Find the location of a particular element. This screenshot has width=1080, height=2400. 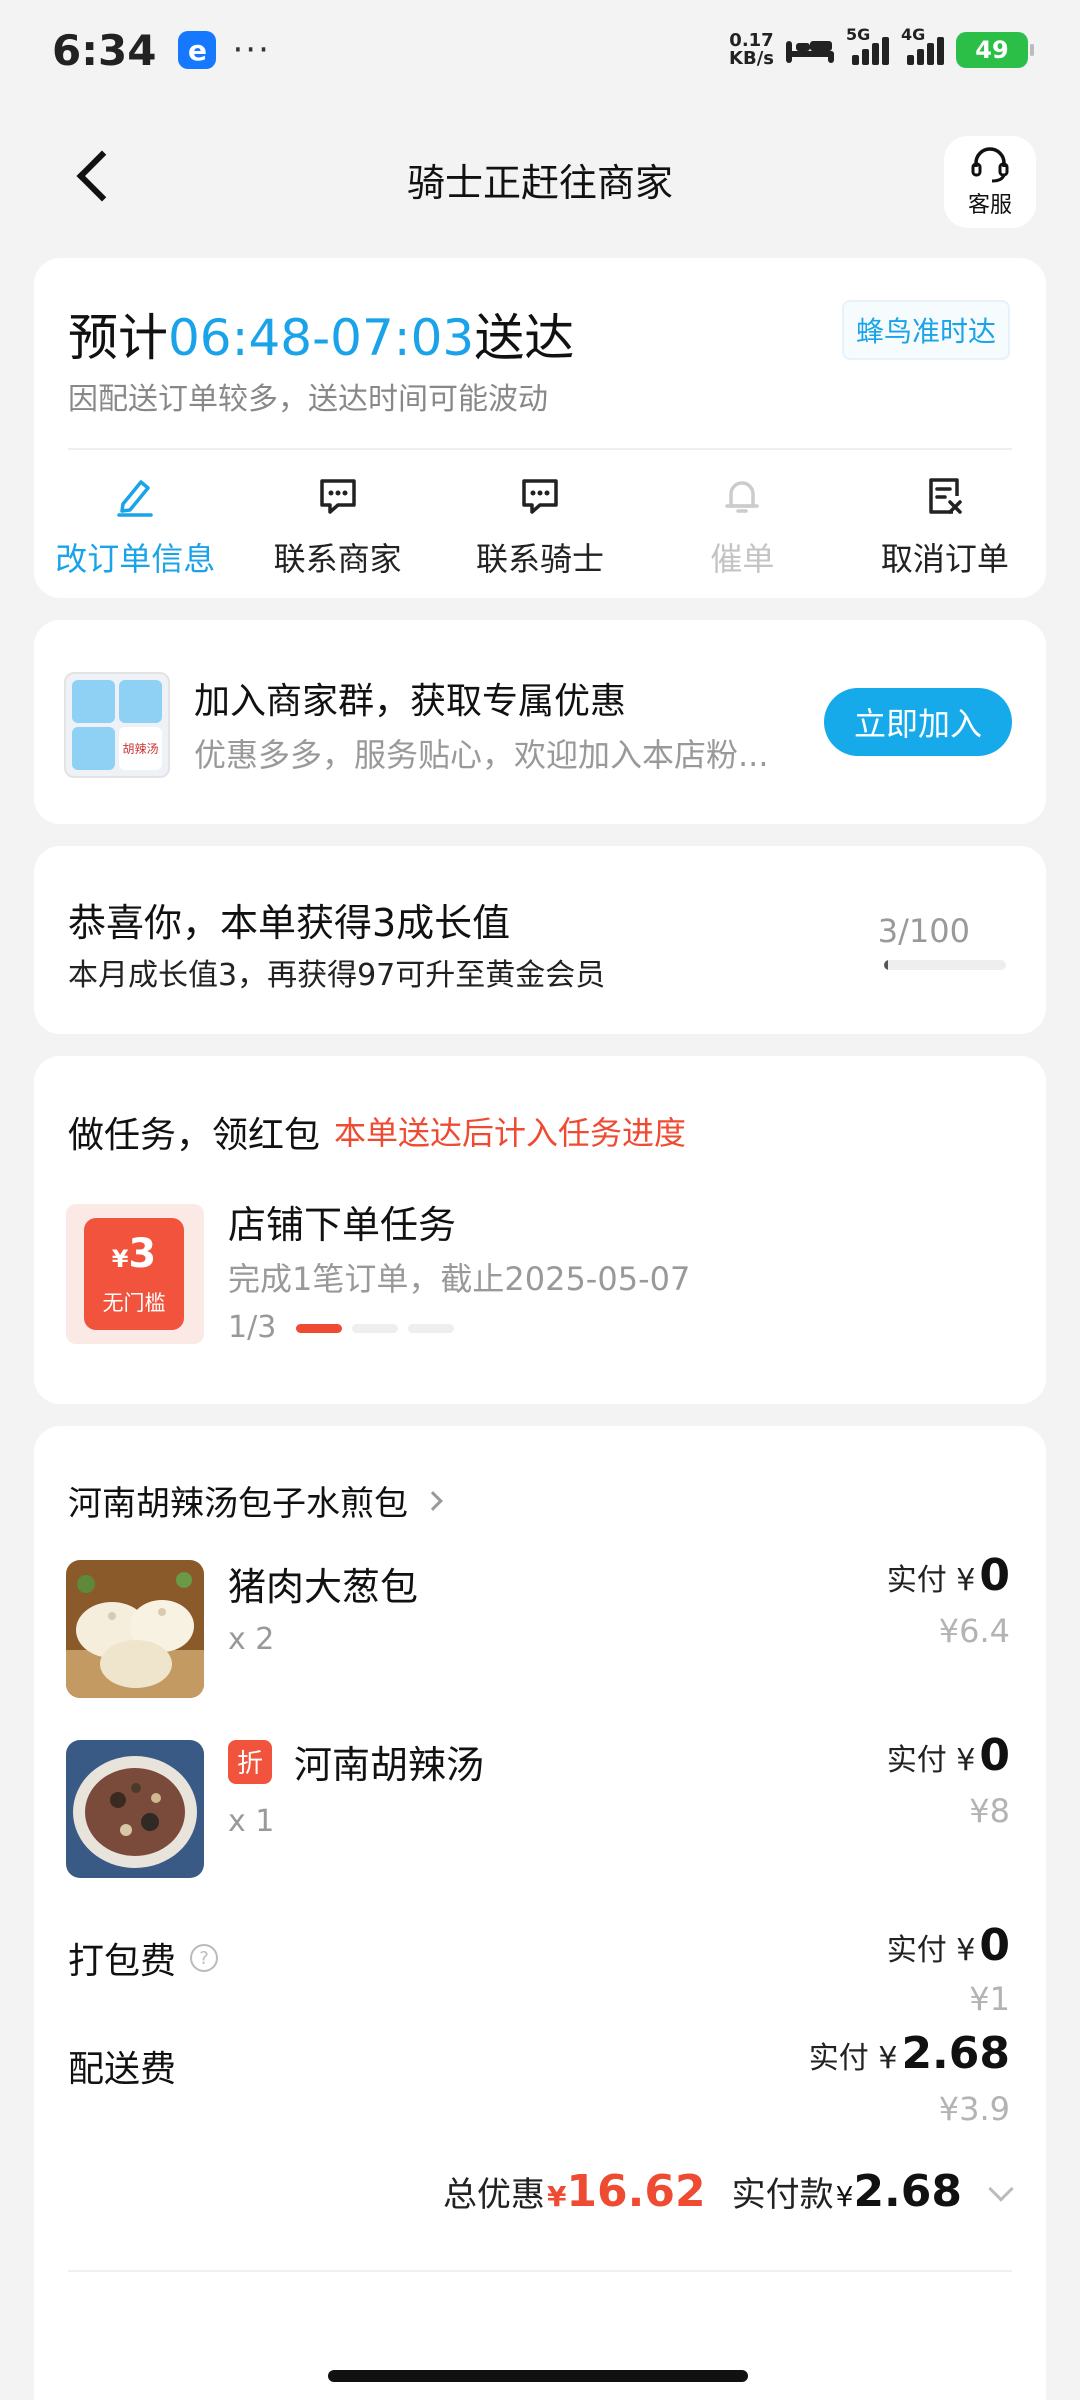

merchant-logo: 胡辣汤 is located at coordinates (140, 748).